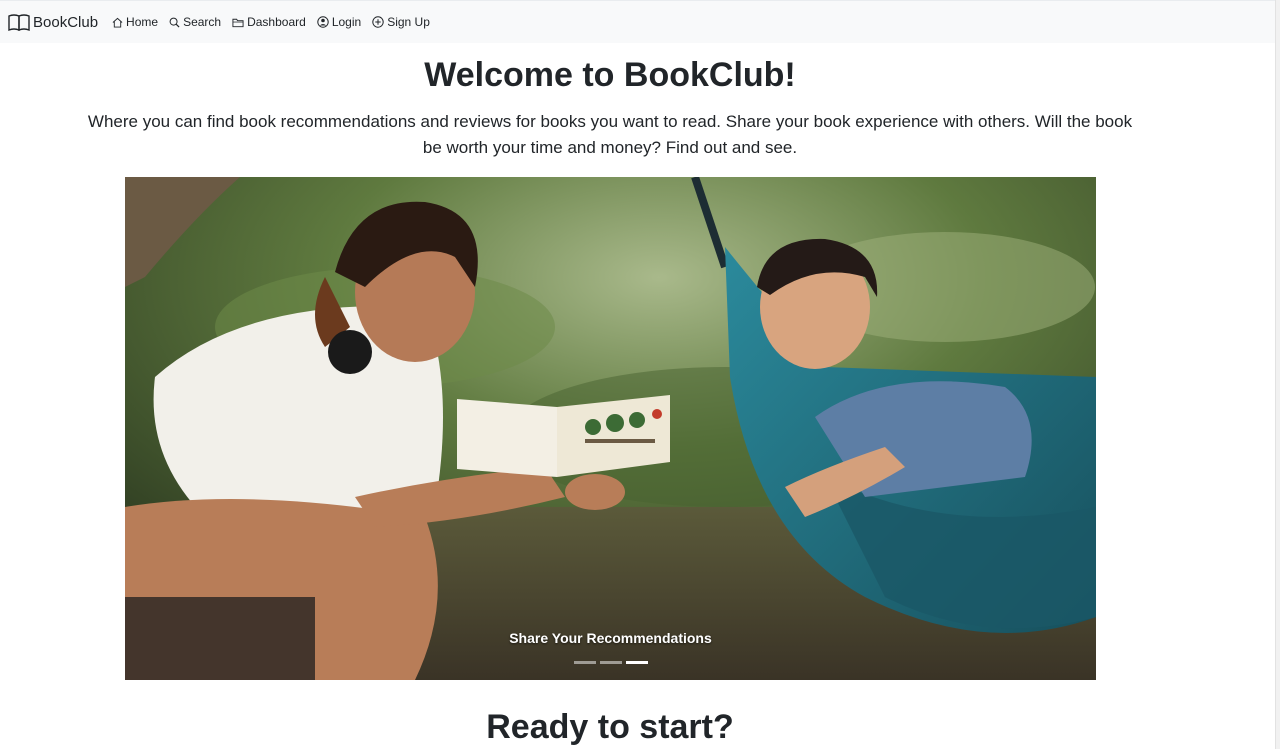 This screenshot has height=749, width=1280. Describe the element at coordinates (610, 75) in the screenshot. I see `page-title: Welcome to BookClub!` at that location.